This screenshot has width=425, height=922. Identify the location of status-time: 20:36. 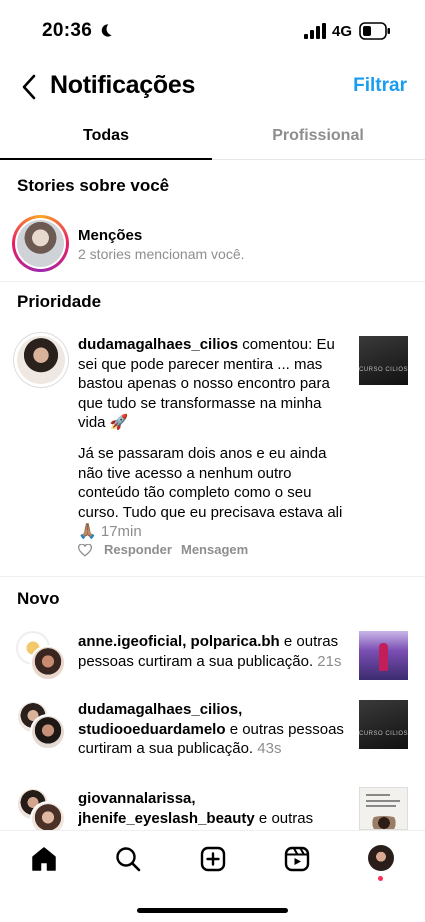
(67, 30).